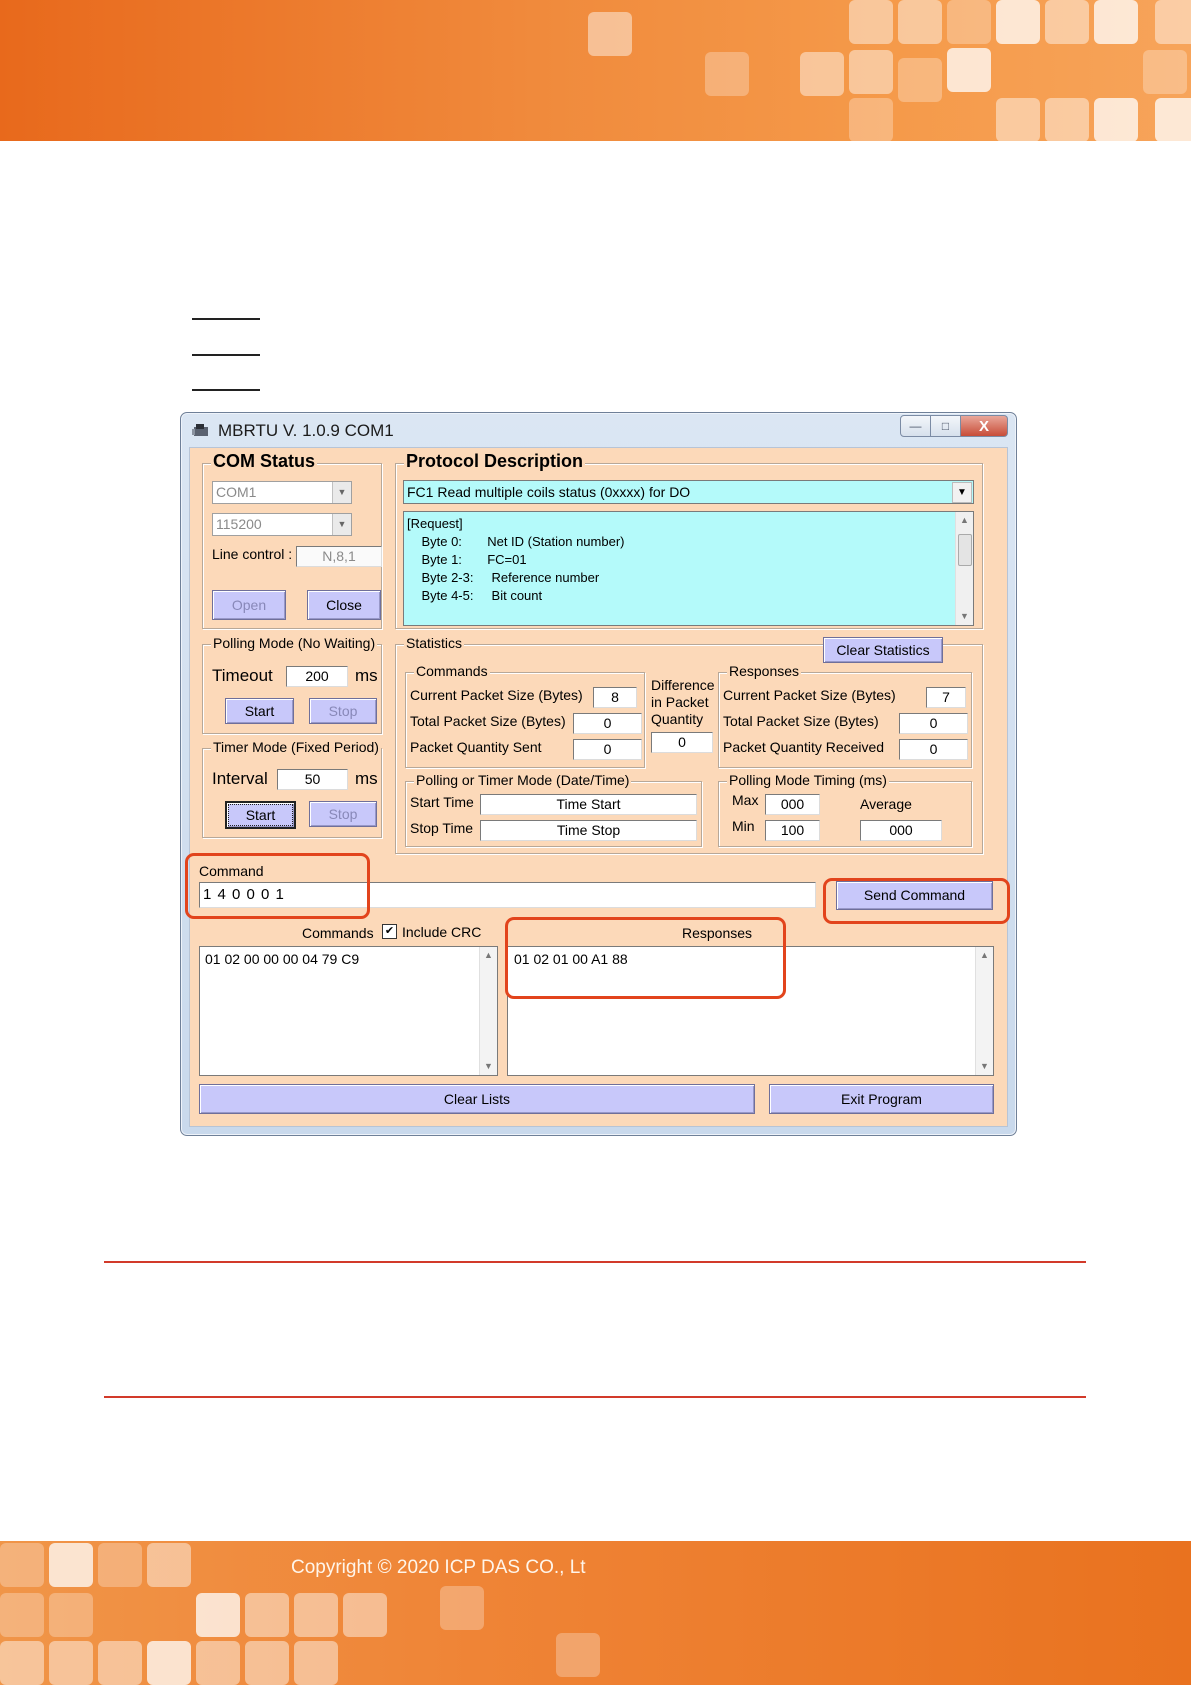  Describe the element at coordinates (984, 426) in the screenshot. I see `close-button: X` at that location.